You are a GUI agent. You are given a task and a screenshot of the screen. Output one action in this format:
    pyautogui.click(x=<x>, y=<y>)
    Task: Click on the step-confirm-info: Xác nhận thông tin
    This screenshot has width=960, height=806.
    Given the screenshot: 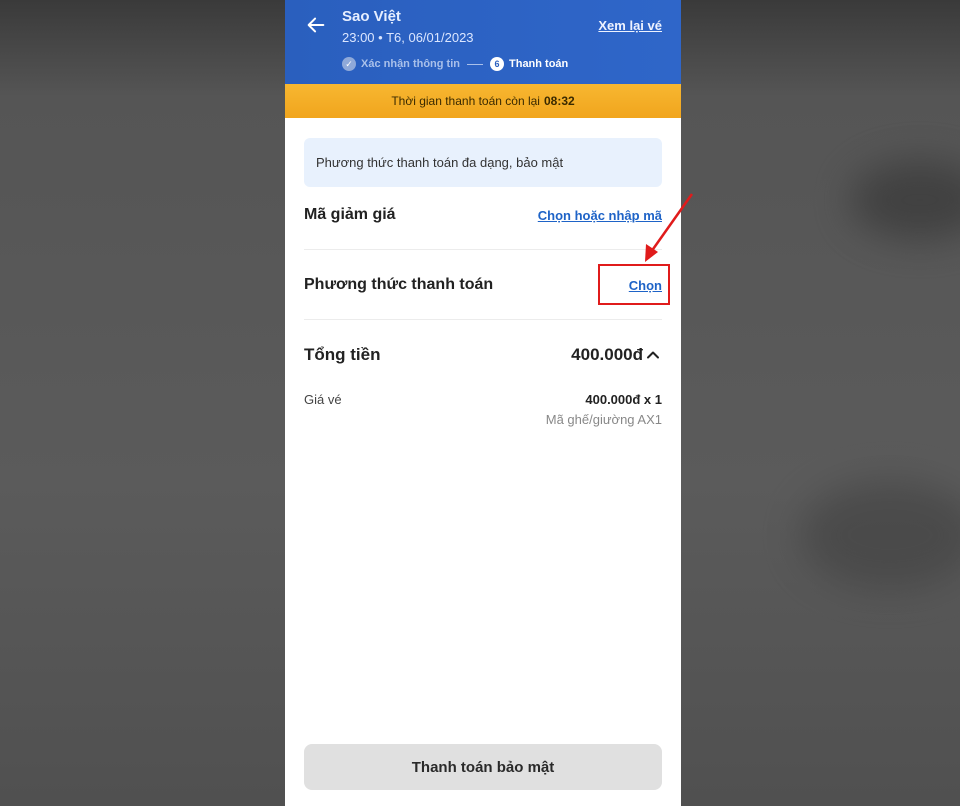 What is the action you would take?
    pyautogui.click(x=410, y=64)
    